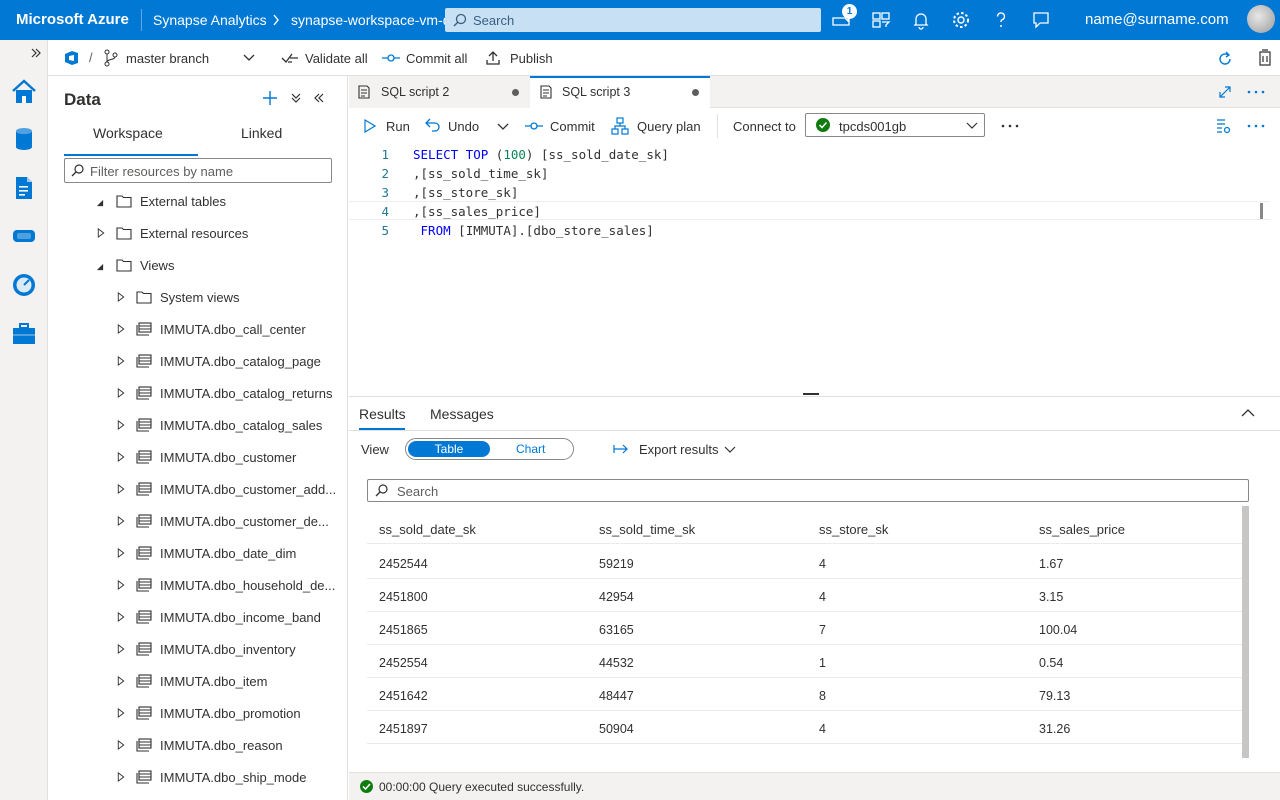 The height and width of the screenshot is (800, 1280). What do you see at coordinates (24, 333) in the screenshot?
I see `manage-icon` at bounding box center [24, 333].